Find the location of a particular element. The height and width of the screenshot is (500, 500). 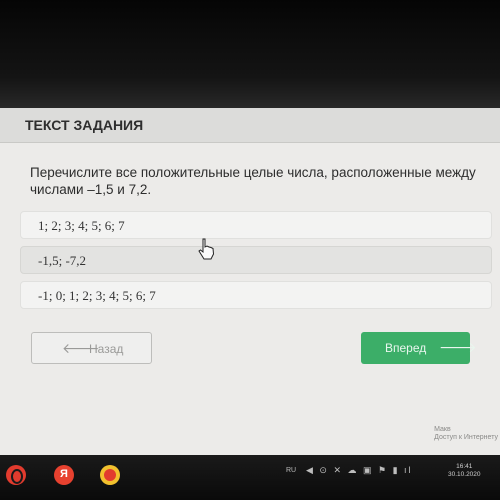

clock: 16:41 30.10.2020 is located at coordinates (464, 471).